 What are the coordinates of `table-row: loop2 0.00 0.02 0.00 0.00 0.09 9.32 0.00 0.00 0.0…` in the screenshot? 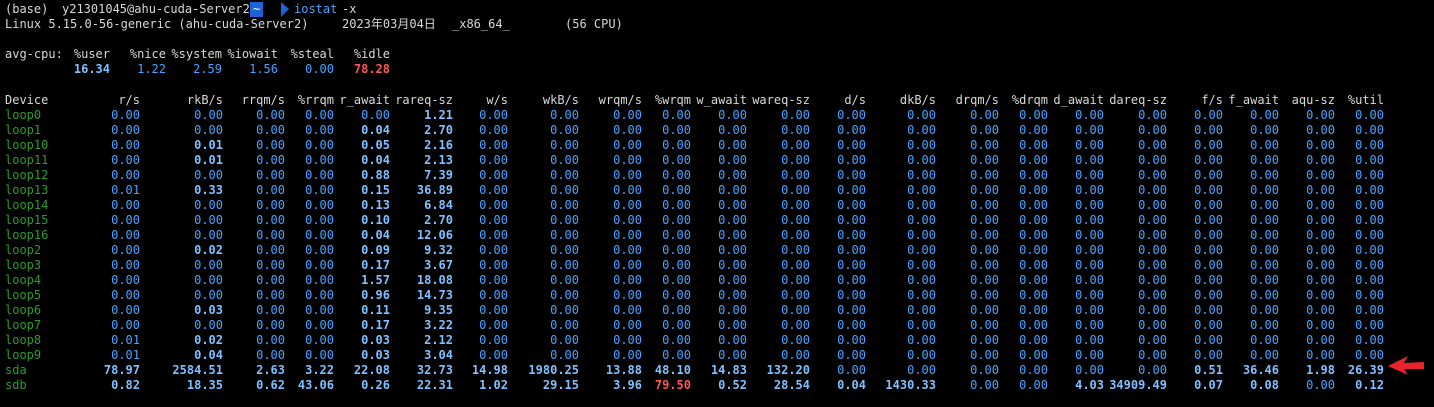 It's located at (717, 250).